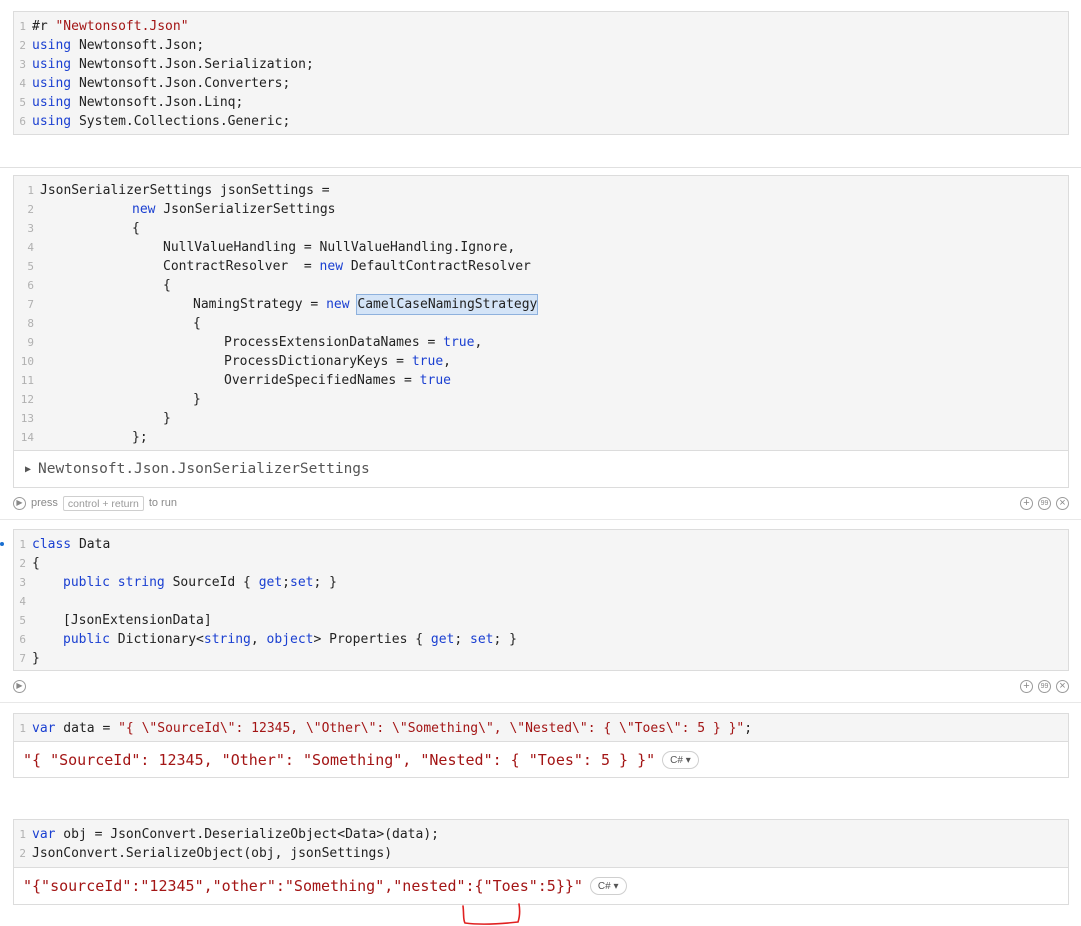  I want to click on code-text: ProcessExtensionDataNames =, so click(334, 342).